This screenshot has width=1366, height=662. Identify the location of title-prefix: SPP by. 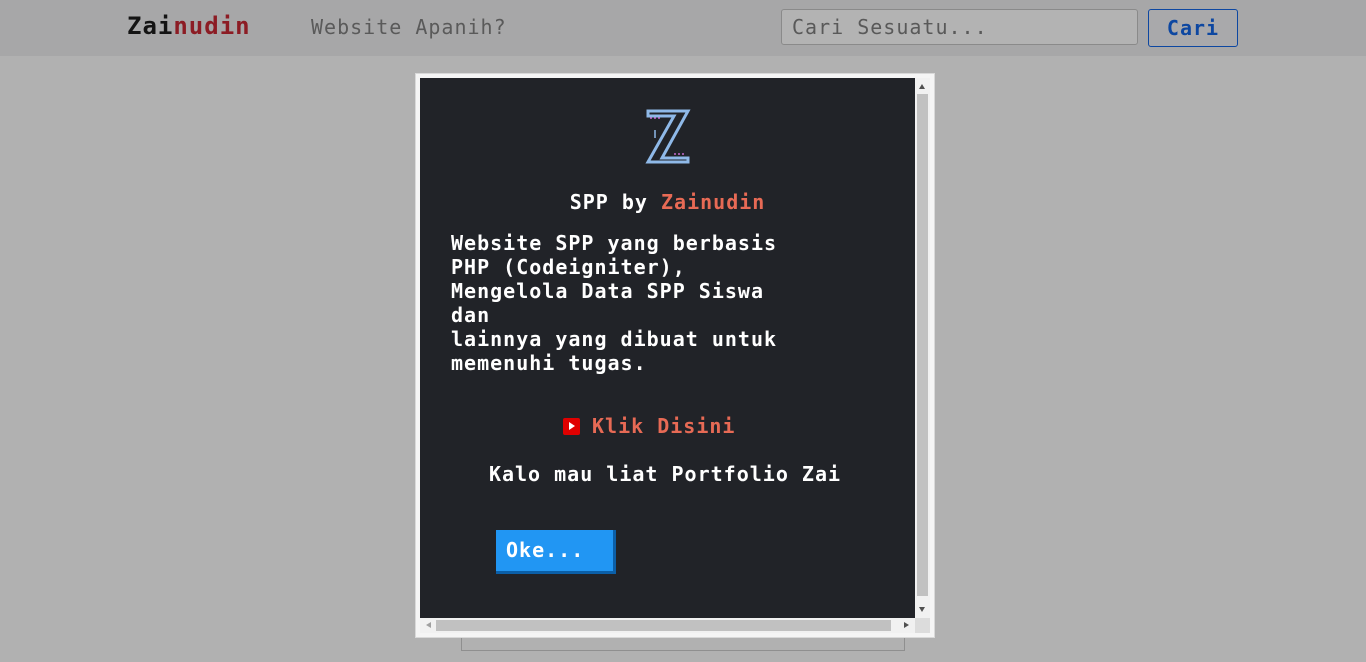
(615, 202).